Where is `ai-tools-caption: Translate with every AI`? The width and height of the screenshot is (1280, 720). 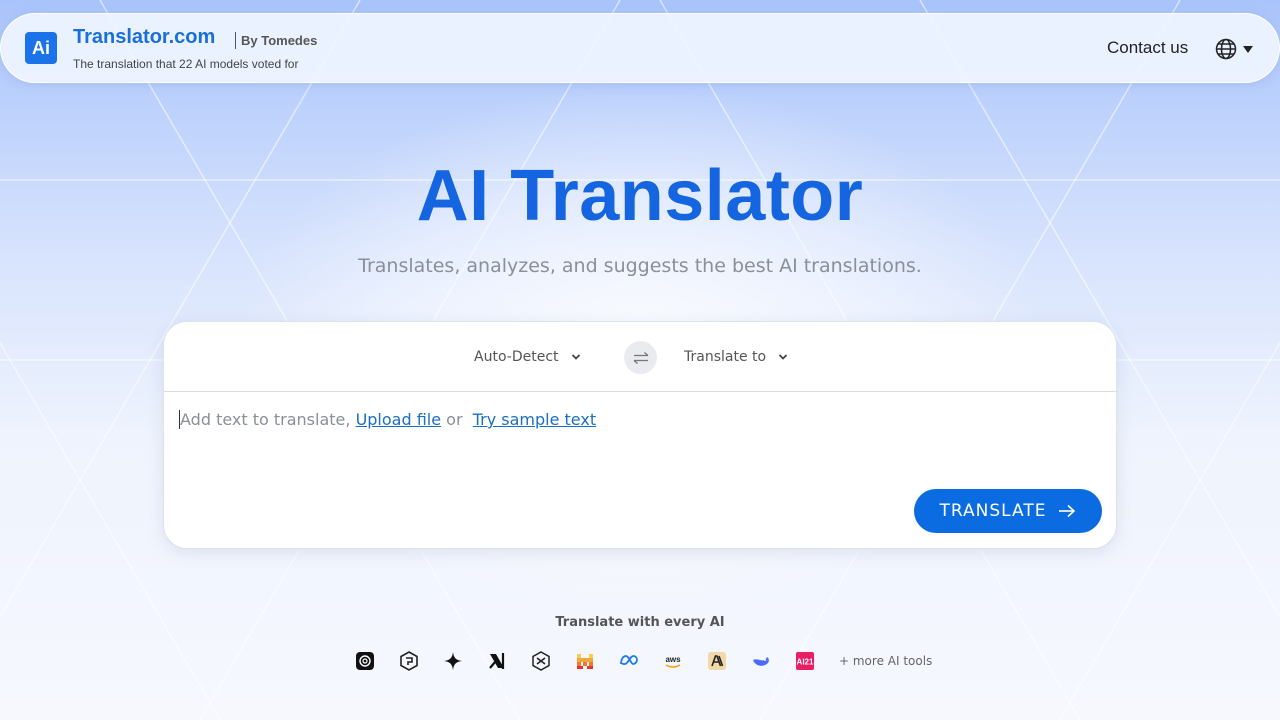 ai-tools-caption: Translate with every AI is located at coordinates (640, 622).